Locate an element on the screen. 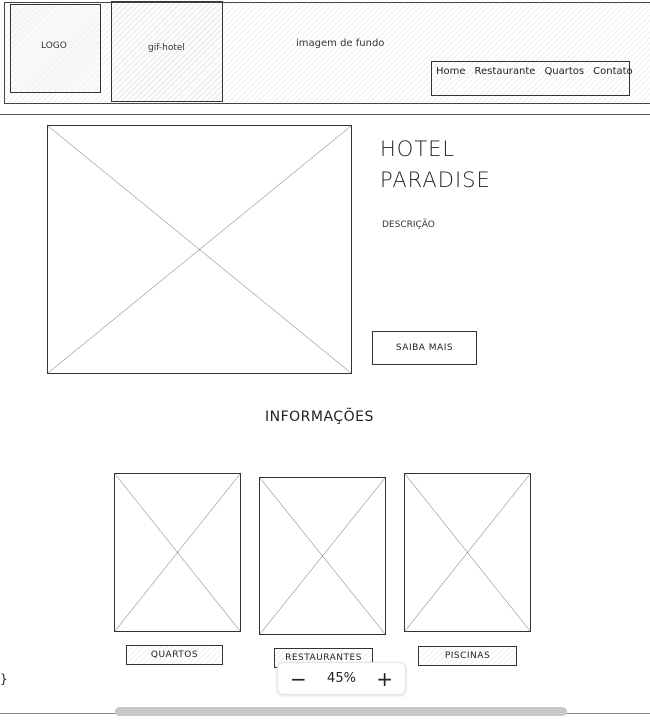  nav-item-quartos: Quartos is located at coordinates (564, 80).